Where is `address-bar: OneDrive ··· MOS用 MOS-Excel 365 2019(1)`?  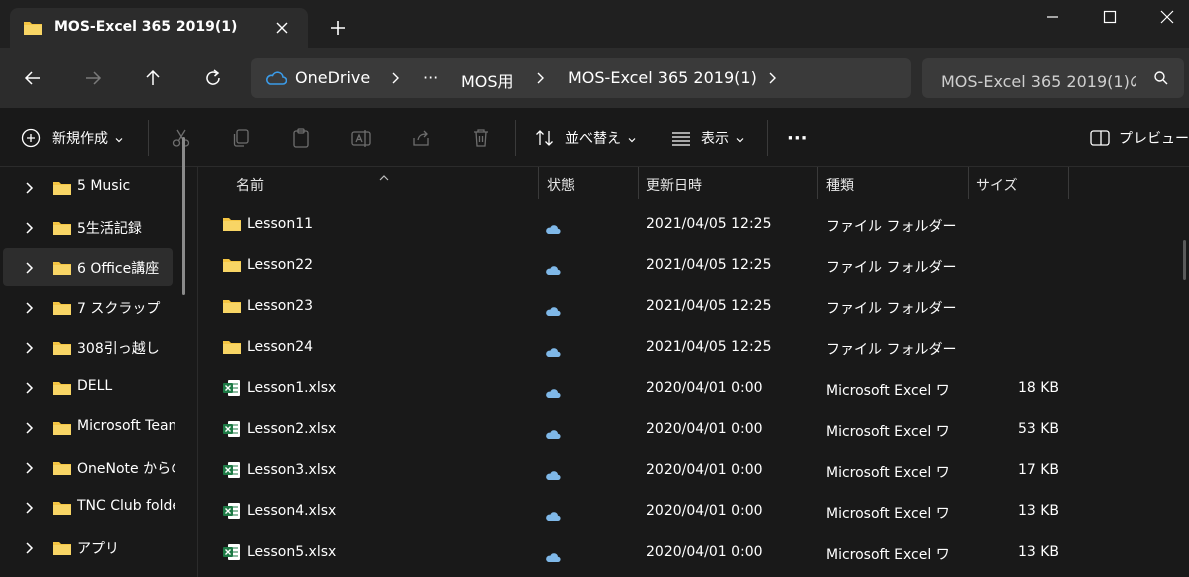 address-bar: OneDrive ··· MOS用 MOS-Excel 365 2019(1) is located at coordinates (581, 78).